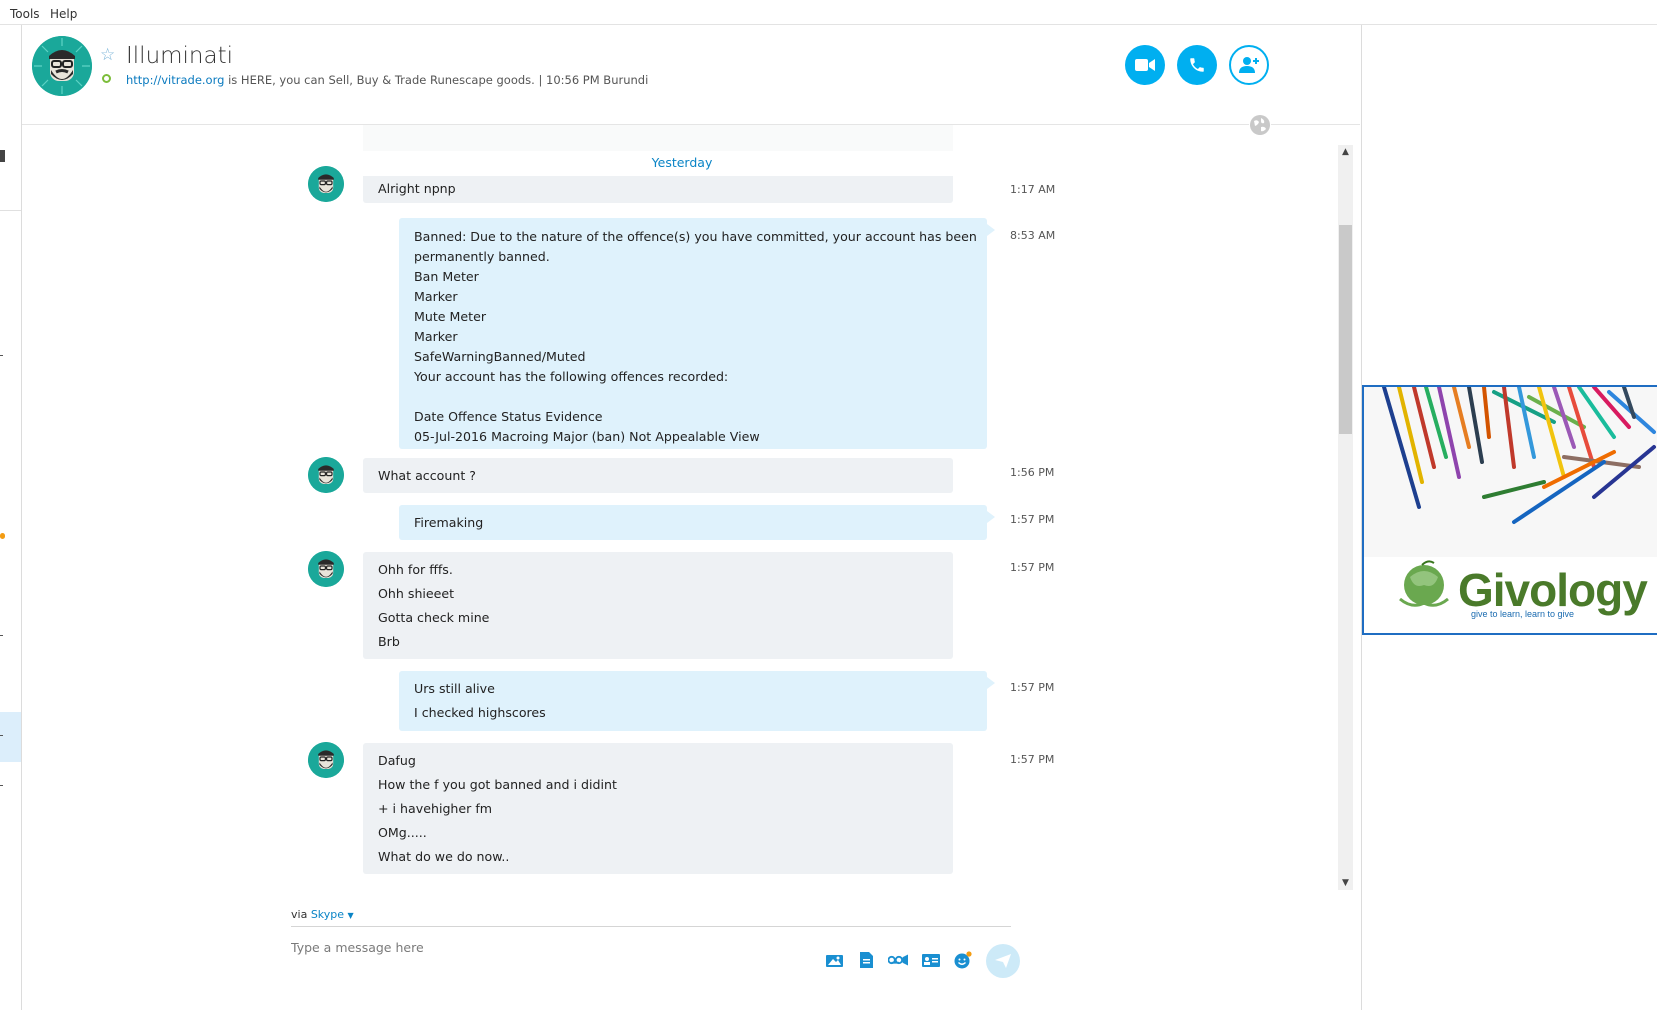 This screenshot has height=1010, width=1657. I want to click on message-text: Ohh for fffs., so click(415, 569).